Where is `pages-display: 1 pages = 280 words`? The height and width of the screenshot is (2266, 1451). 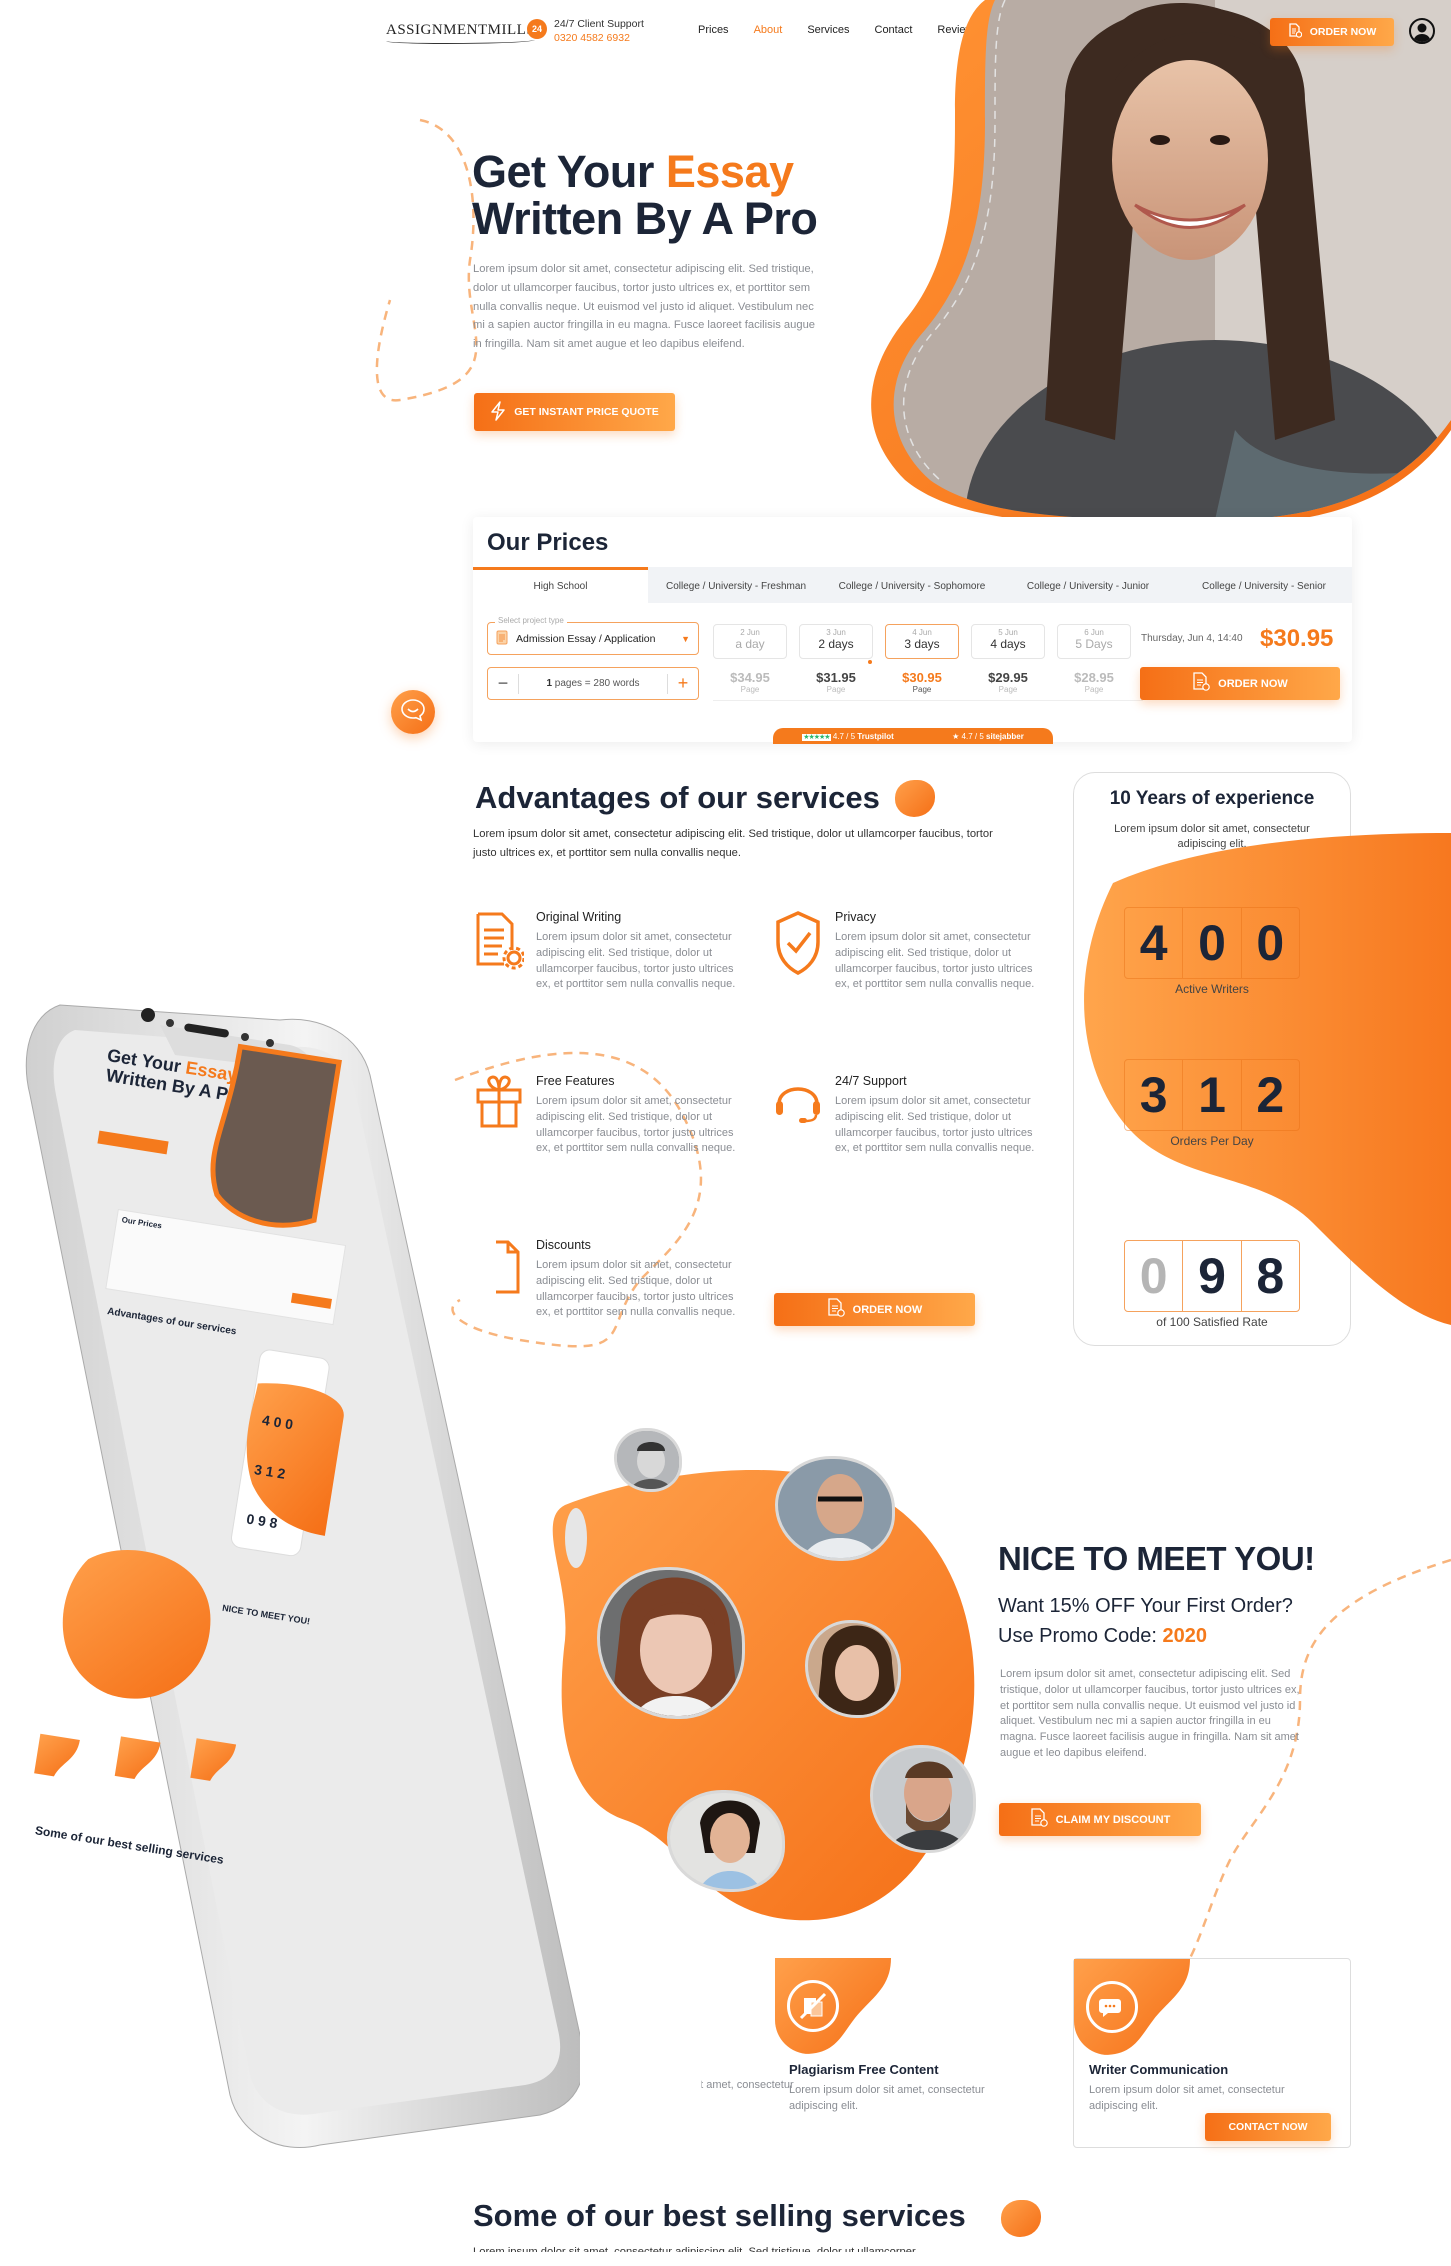 pages-display: 1 pages = 280 words is located at coordinates (593, 683).